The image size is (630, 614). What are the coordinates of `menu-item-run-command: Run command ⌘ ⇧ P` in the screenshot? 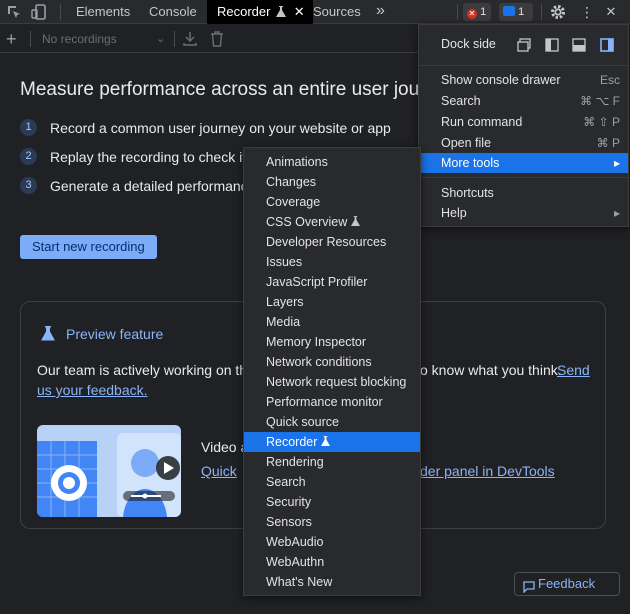 It's located at (523, 122).